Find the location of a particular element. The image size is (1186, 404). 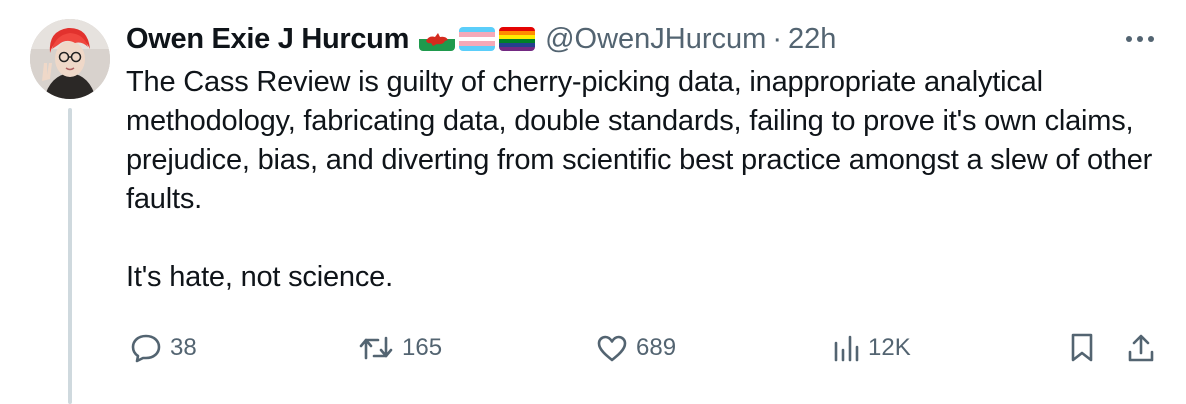

bookmark-button is located at coordinates (1082, 348).